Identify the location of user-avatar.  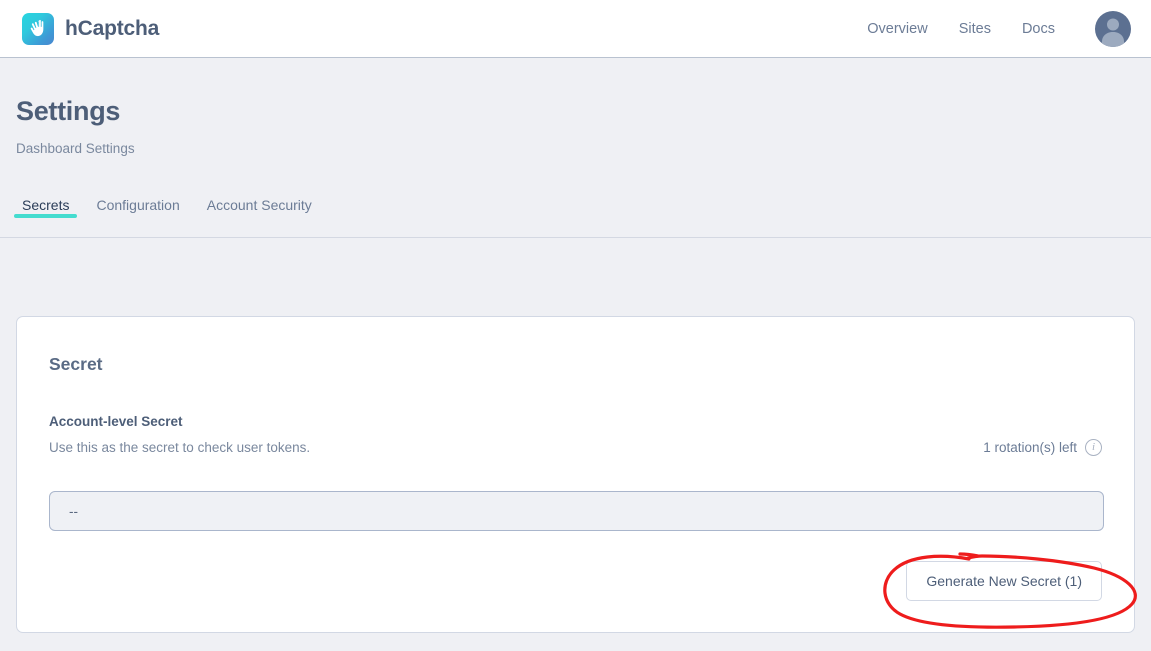
(1113, 28).